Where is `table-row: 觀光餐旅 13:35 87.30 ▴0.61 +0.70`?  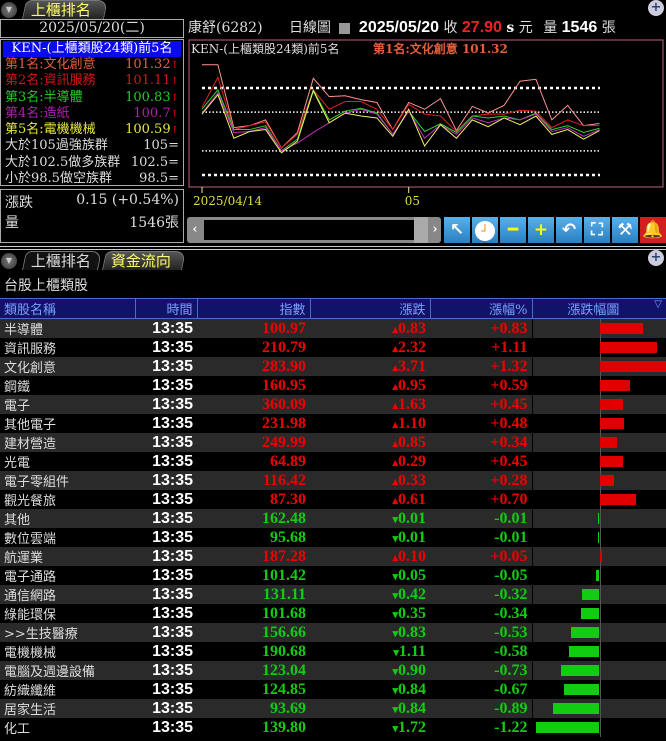 table-row: 觀光餐旅 13:35 87.30 ▴0.61 +0.70 is located at coordinates (333, 499).